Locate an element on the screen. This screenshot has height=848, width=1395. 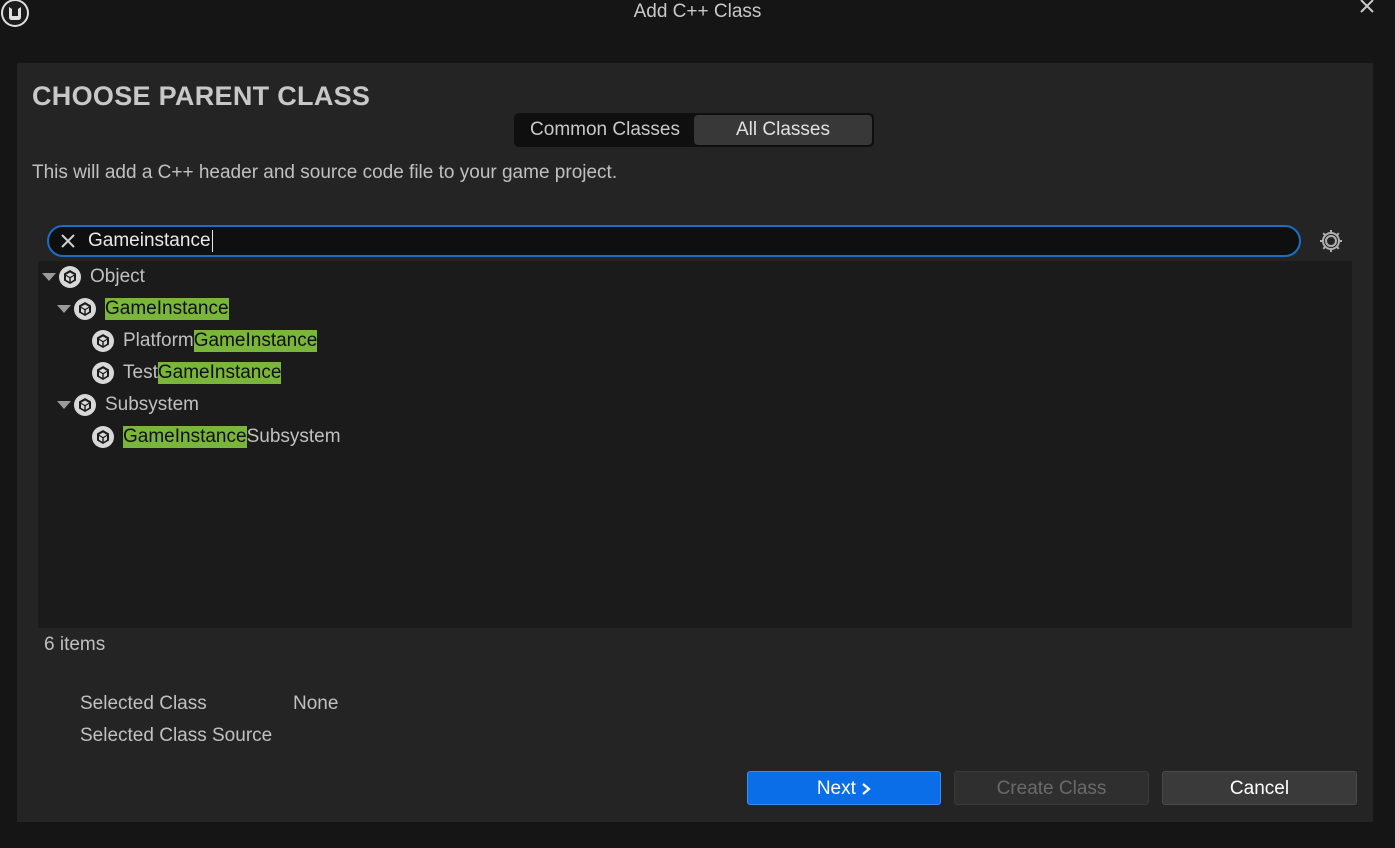
tree-row-gameinstancesubsystem: GameInstance Subsystem is located at coordinates (216, 437).